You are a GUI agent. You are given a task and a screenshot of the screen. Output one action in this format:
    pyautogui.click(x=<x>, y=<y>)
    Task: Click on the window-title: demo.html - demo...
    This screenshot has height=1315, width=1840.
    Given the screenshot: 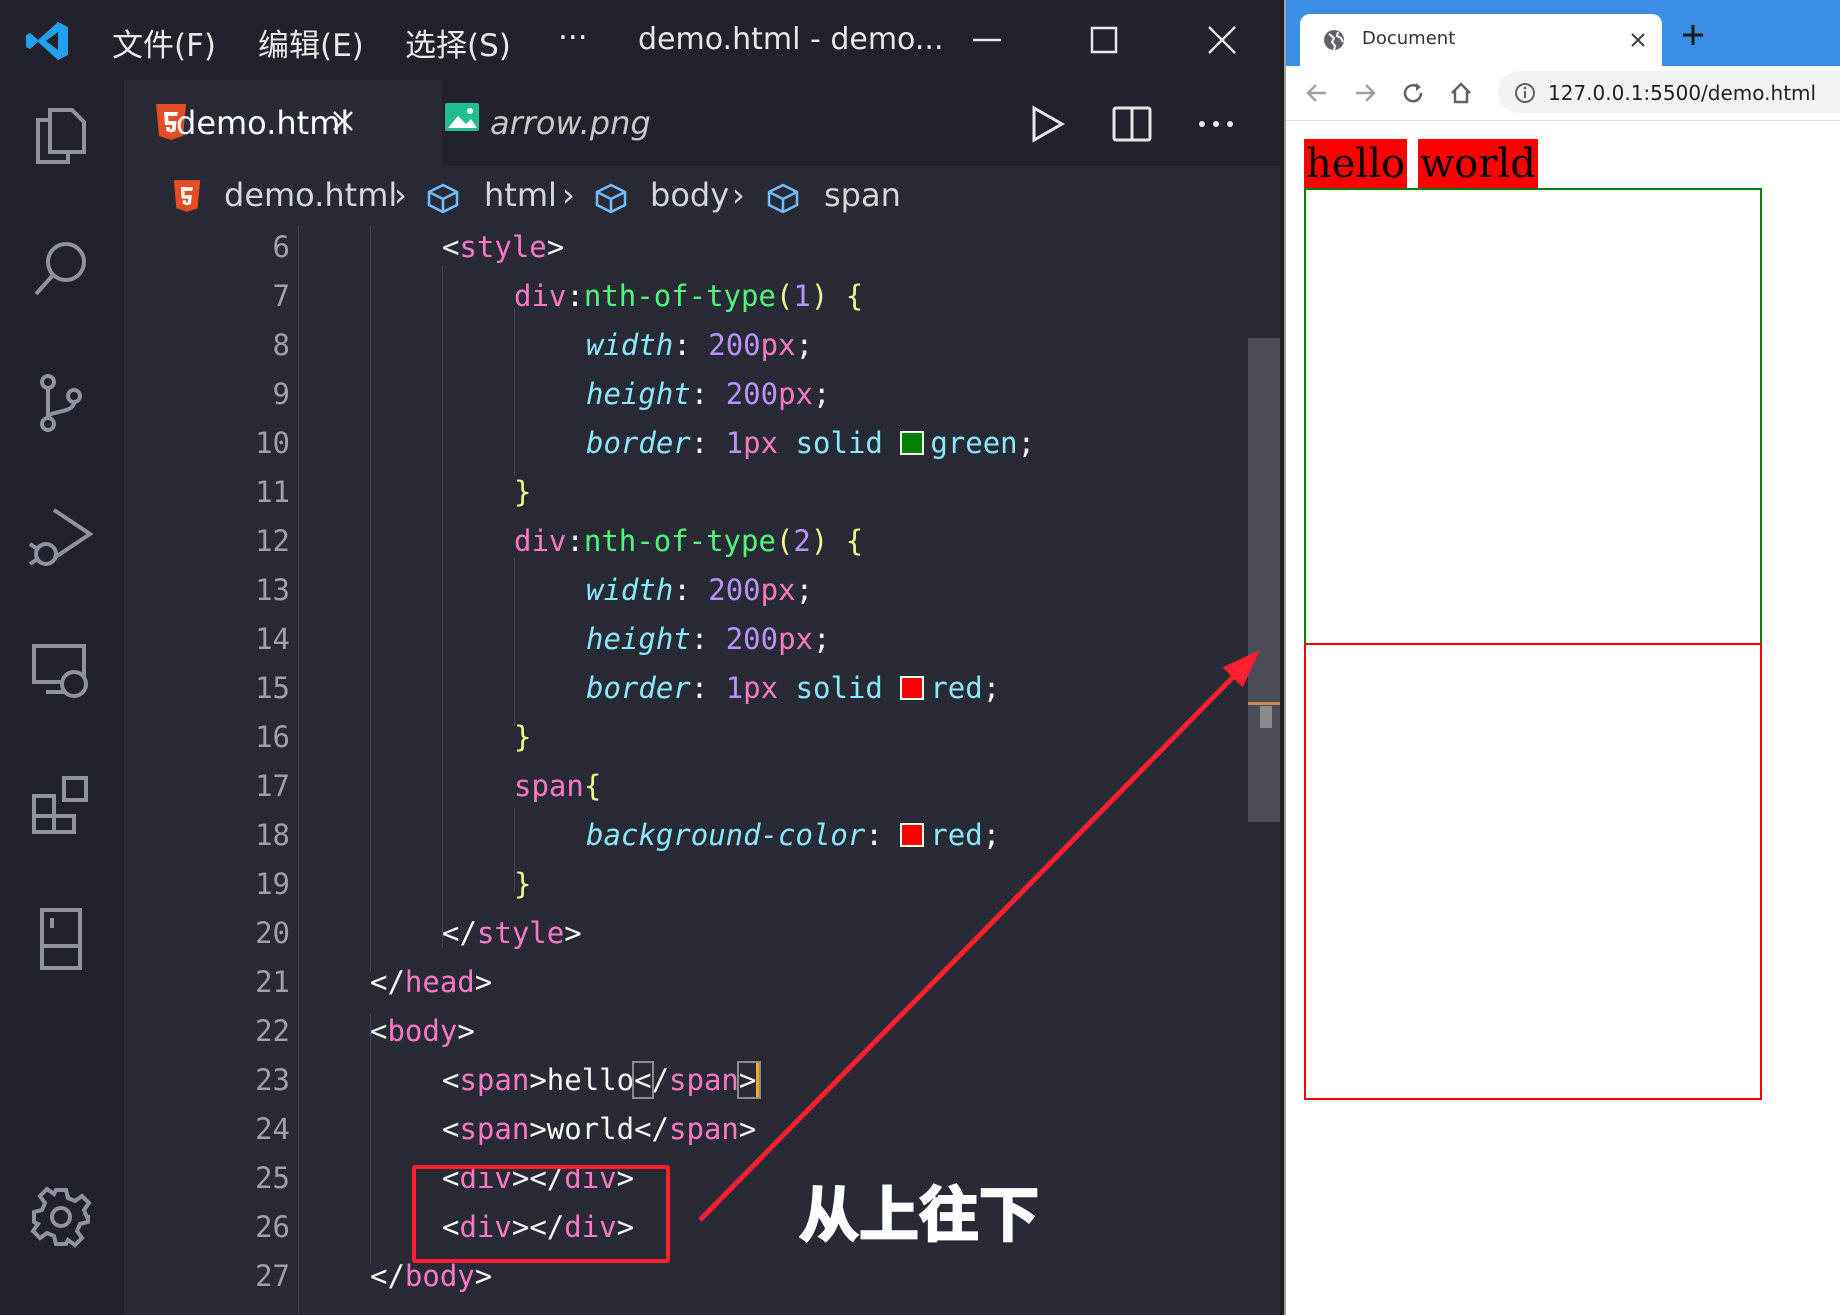 What is the action you would take?
    pyautogui.click(x=791, y=39)
    